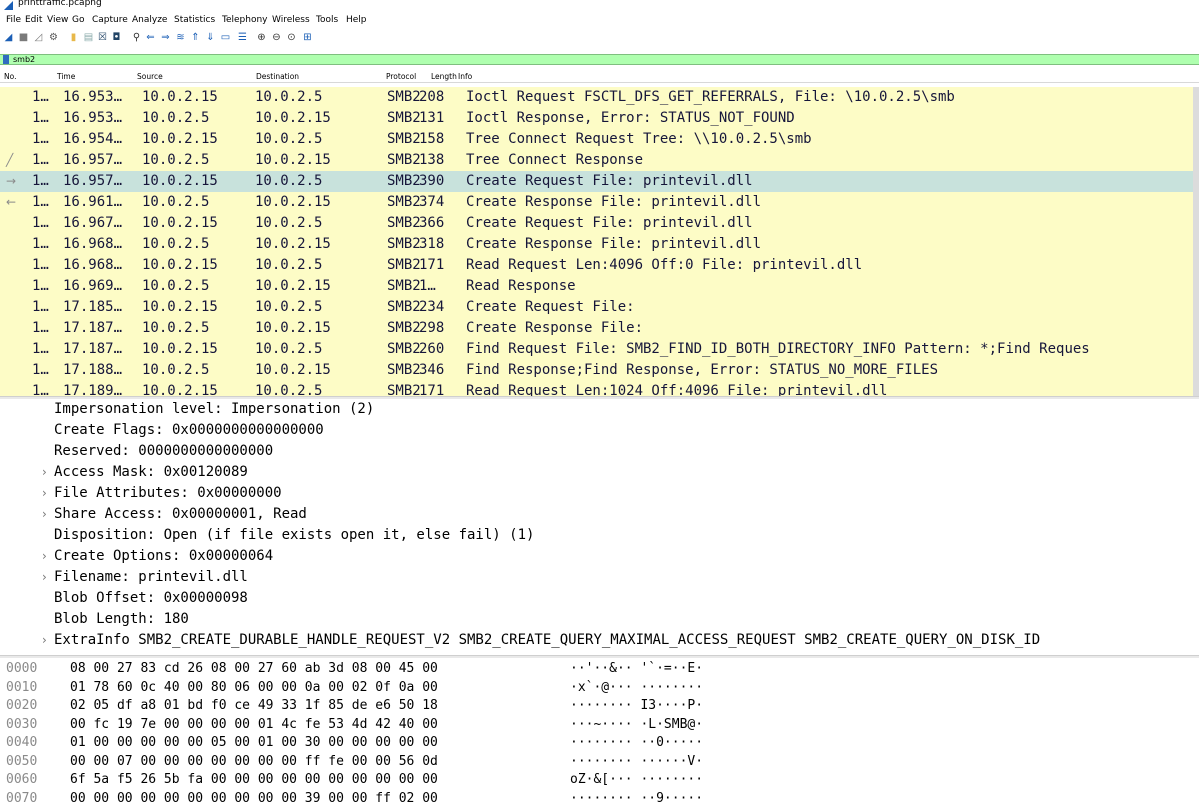 This screenshot has height=806, width=1199. What do you see at coordinates (180, 389) in the screenshot?
I see `packet-source: 10.0.2.15` at bounding box center [180, 389].